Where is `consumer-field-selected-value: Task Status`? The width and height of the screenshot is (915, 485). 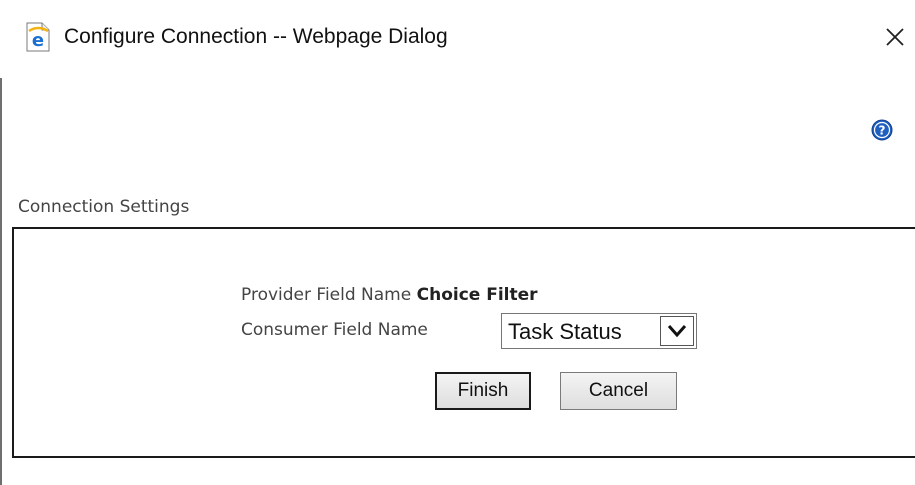
consumer-field-selected-value: Task Status is located at coordinates (565, 331).